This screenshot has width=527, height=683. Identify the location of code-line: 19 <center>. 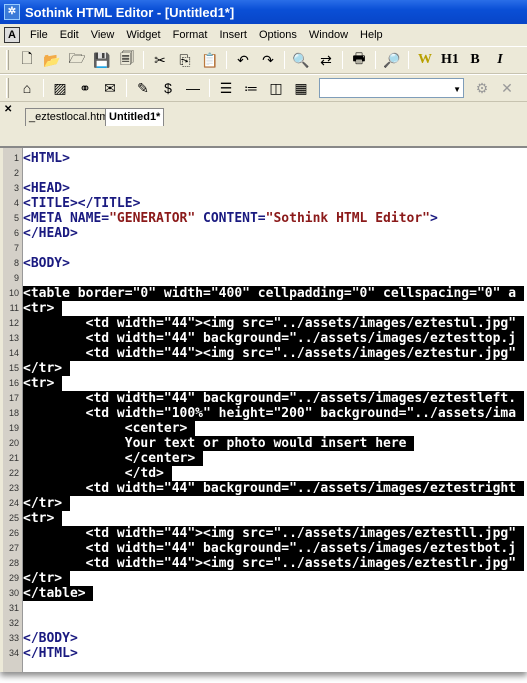
(263, 428).